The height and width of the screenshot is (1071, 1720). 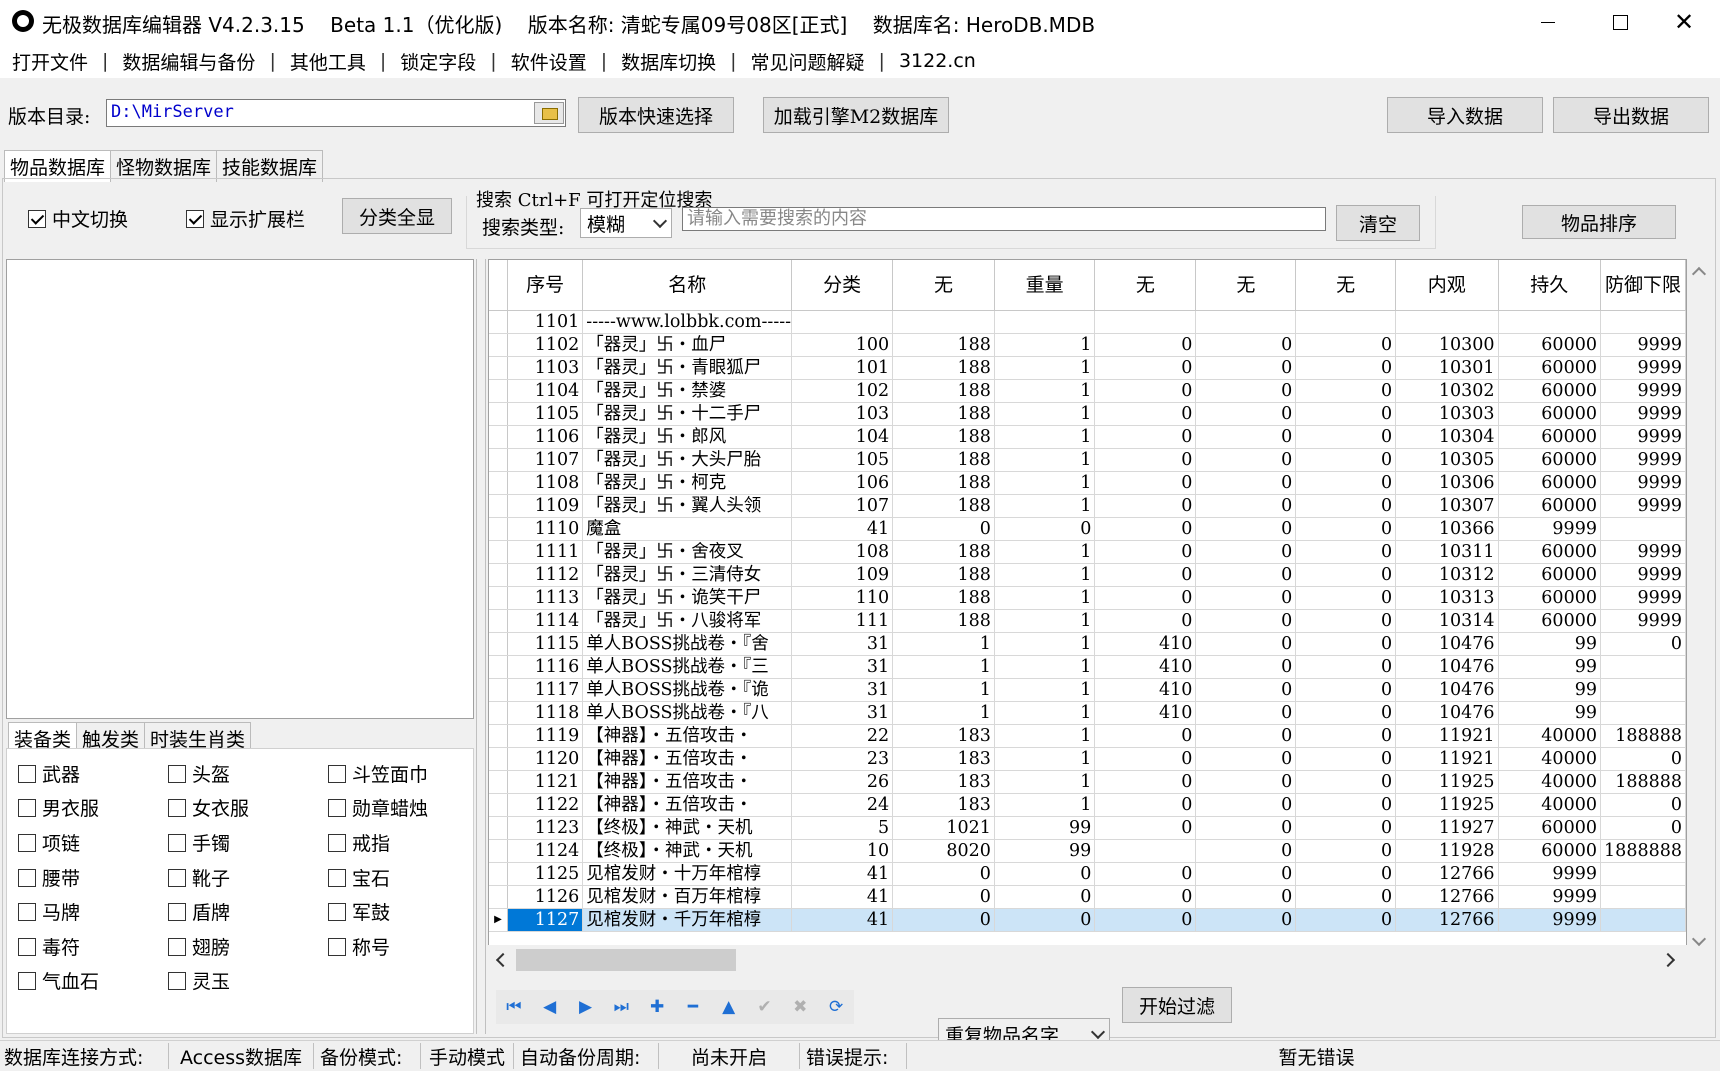 What do you see at coordinates (842, 368) in the screenshot?
I see `table-cell: 101` at bounding box center [842, 368].